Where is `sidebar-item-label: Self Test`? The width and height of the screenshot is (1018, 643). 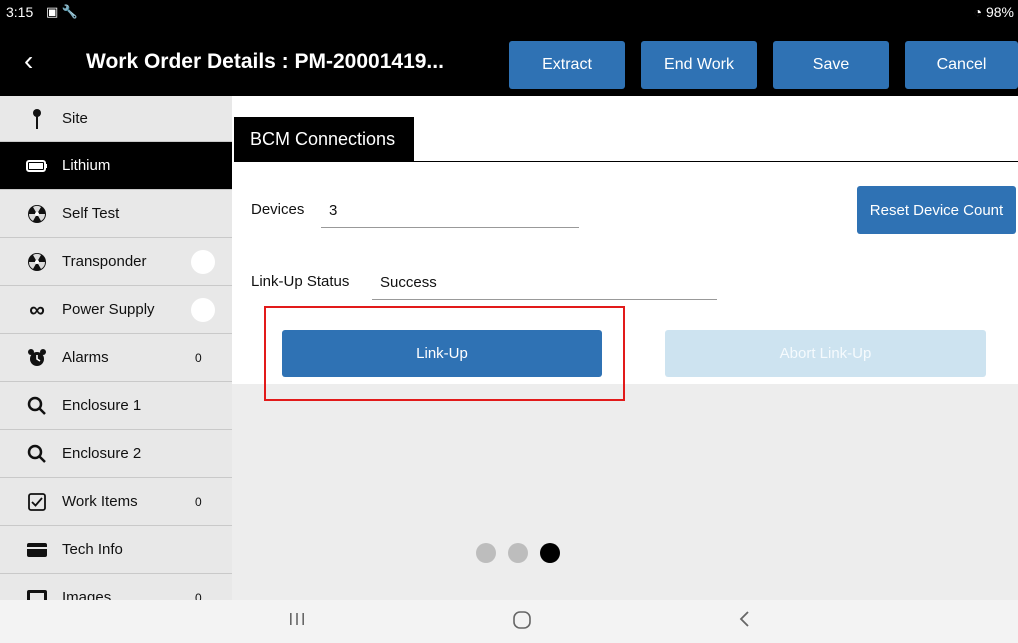 sidebar-item-label: Self Test is located at coordinates (91, 213).